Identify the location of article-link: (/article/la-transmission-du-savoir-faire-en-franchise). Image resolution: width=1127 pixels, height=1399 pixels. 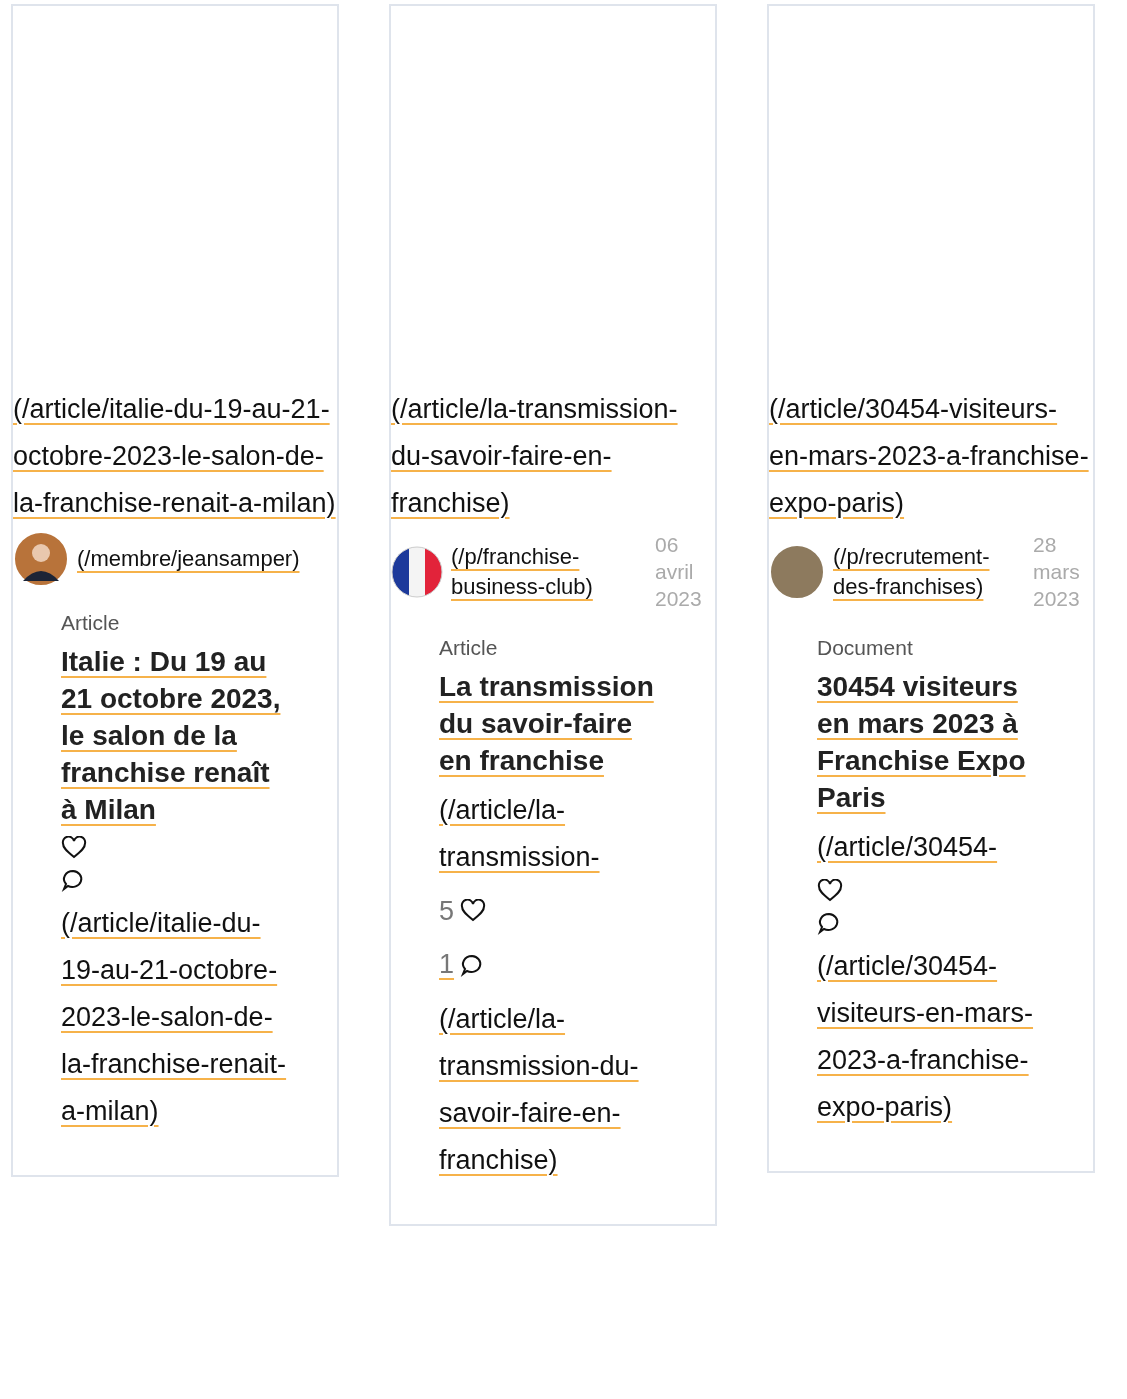
(553, 1090).